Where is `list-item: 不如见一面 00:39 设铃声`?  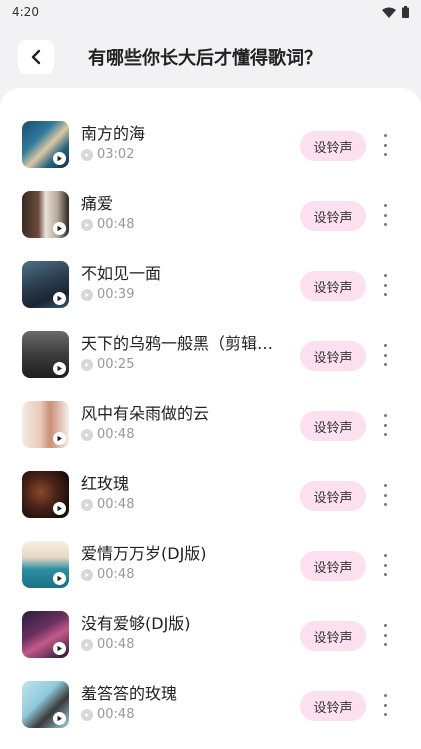 list-item: 不如见一面 00:39 设铃声 is located at coordinates (210, 285).